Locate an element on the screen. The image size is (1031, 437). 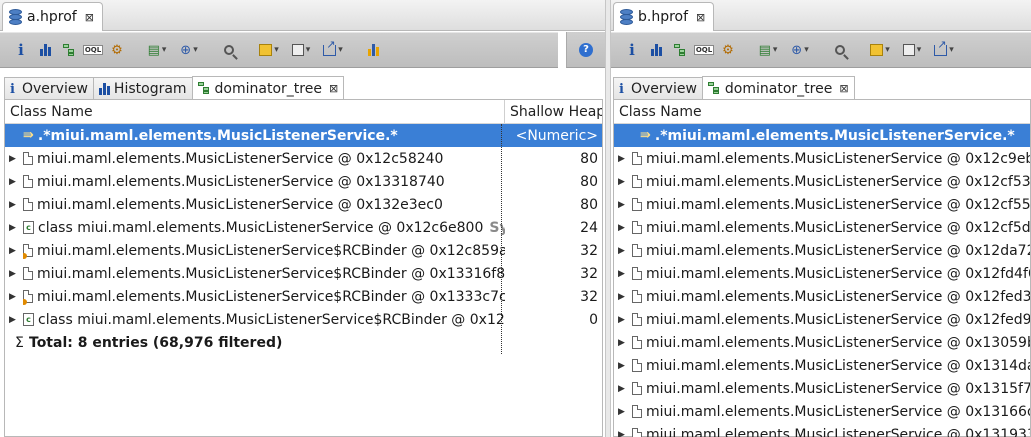
column-divider is located at coordinates (501, 239).